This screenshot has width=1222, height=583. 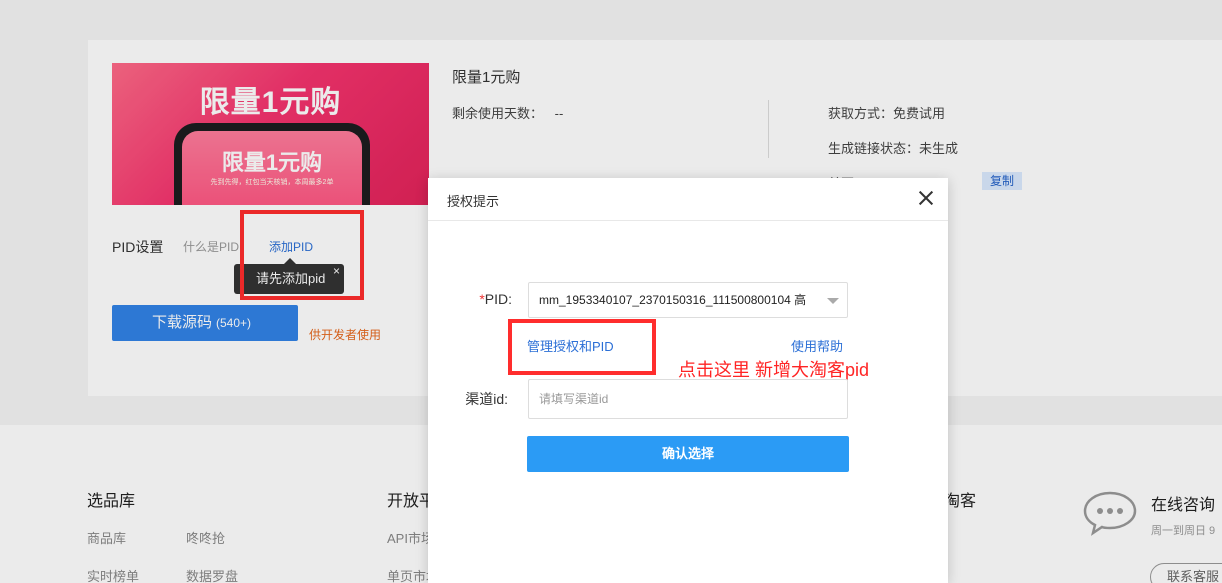 I want to click on pid-select-value: mm_1953340107_2370150316_111500800104 高, so click(x=673, y=300).